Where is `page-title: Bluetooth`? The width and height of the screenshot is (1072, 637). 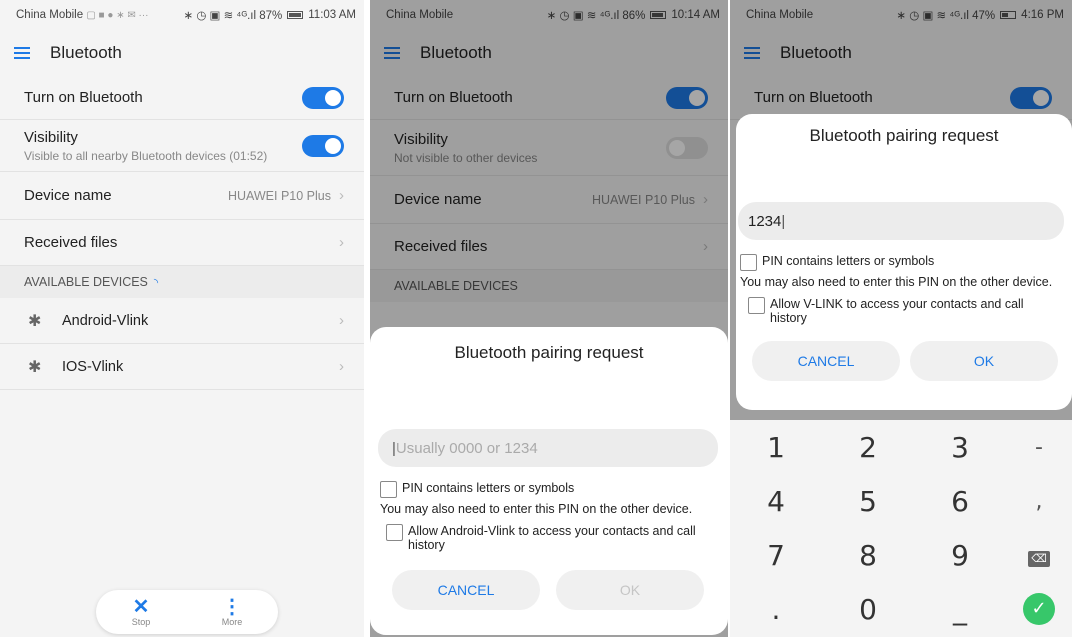 page-title: Bluetooth is located at coordinates (86, 52).